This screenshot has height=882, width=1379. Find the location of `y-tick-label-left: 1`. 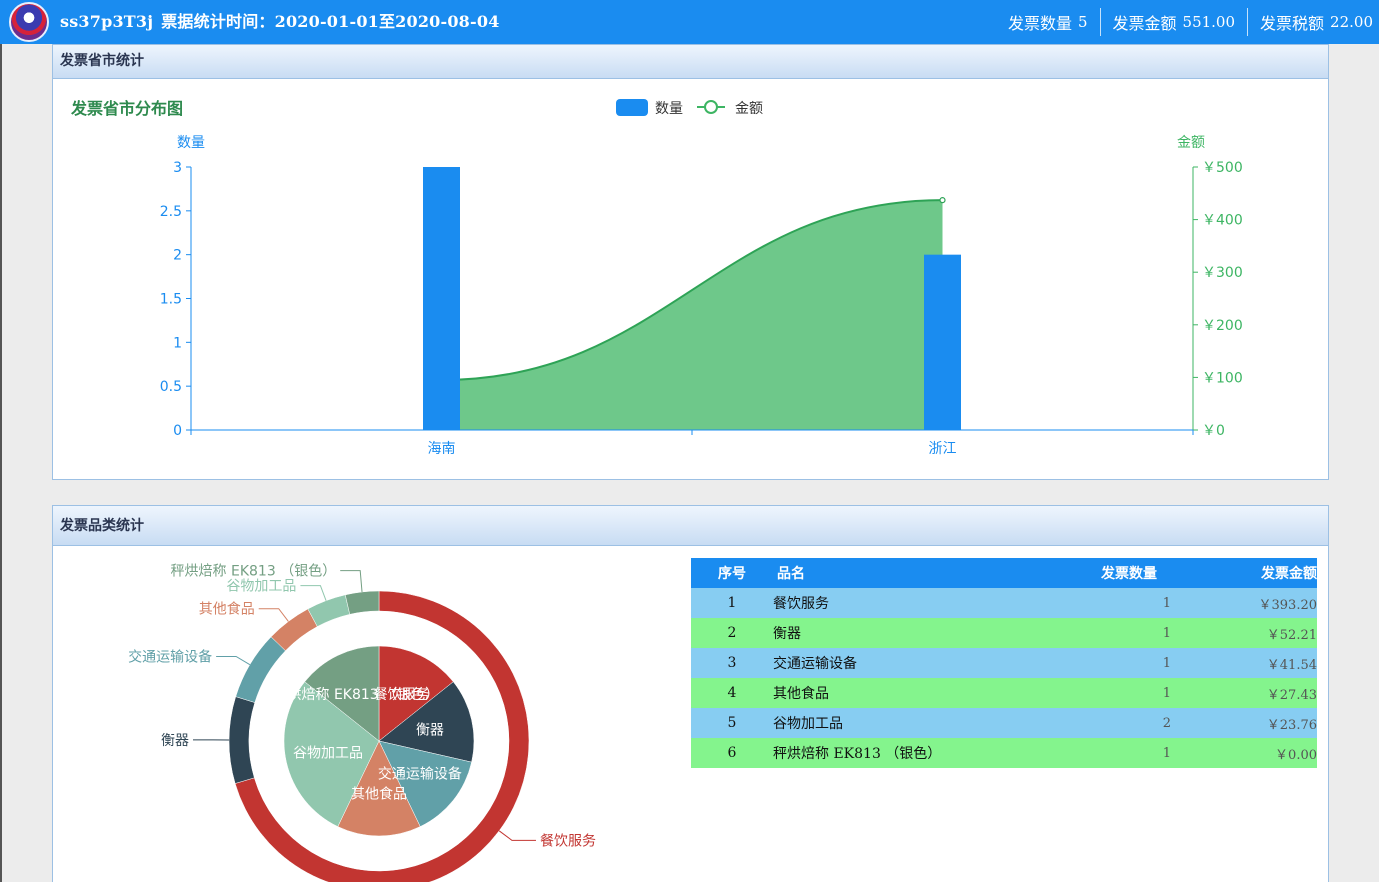

y-tick-label-left: 1 is located at coordinates (177, 343).